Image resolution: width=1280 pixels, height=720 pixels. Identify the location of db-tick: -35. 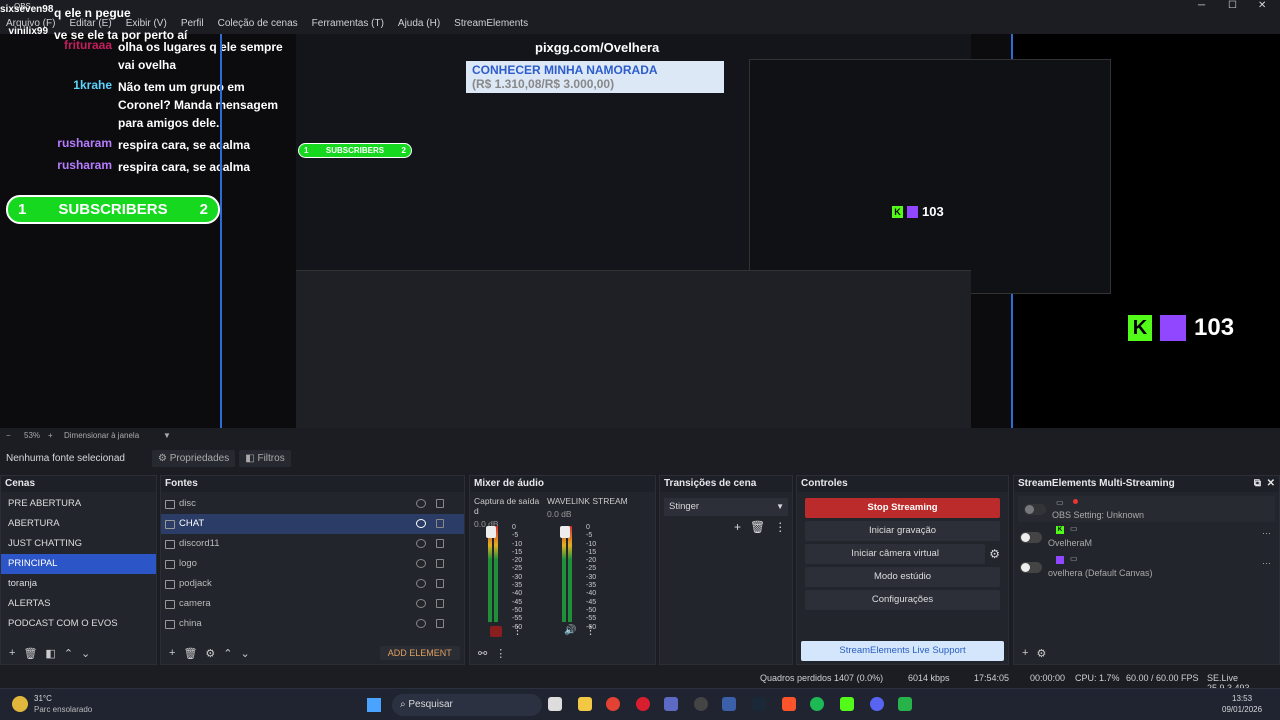
(591, 586).